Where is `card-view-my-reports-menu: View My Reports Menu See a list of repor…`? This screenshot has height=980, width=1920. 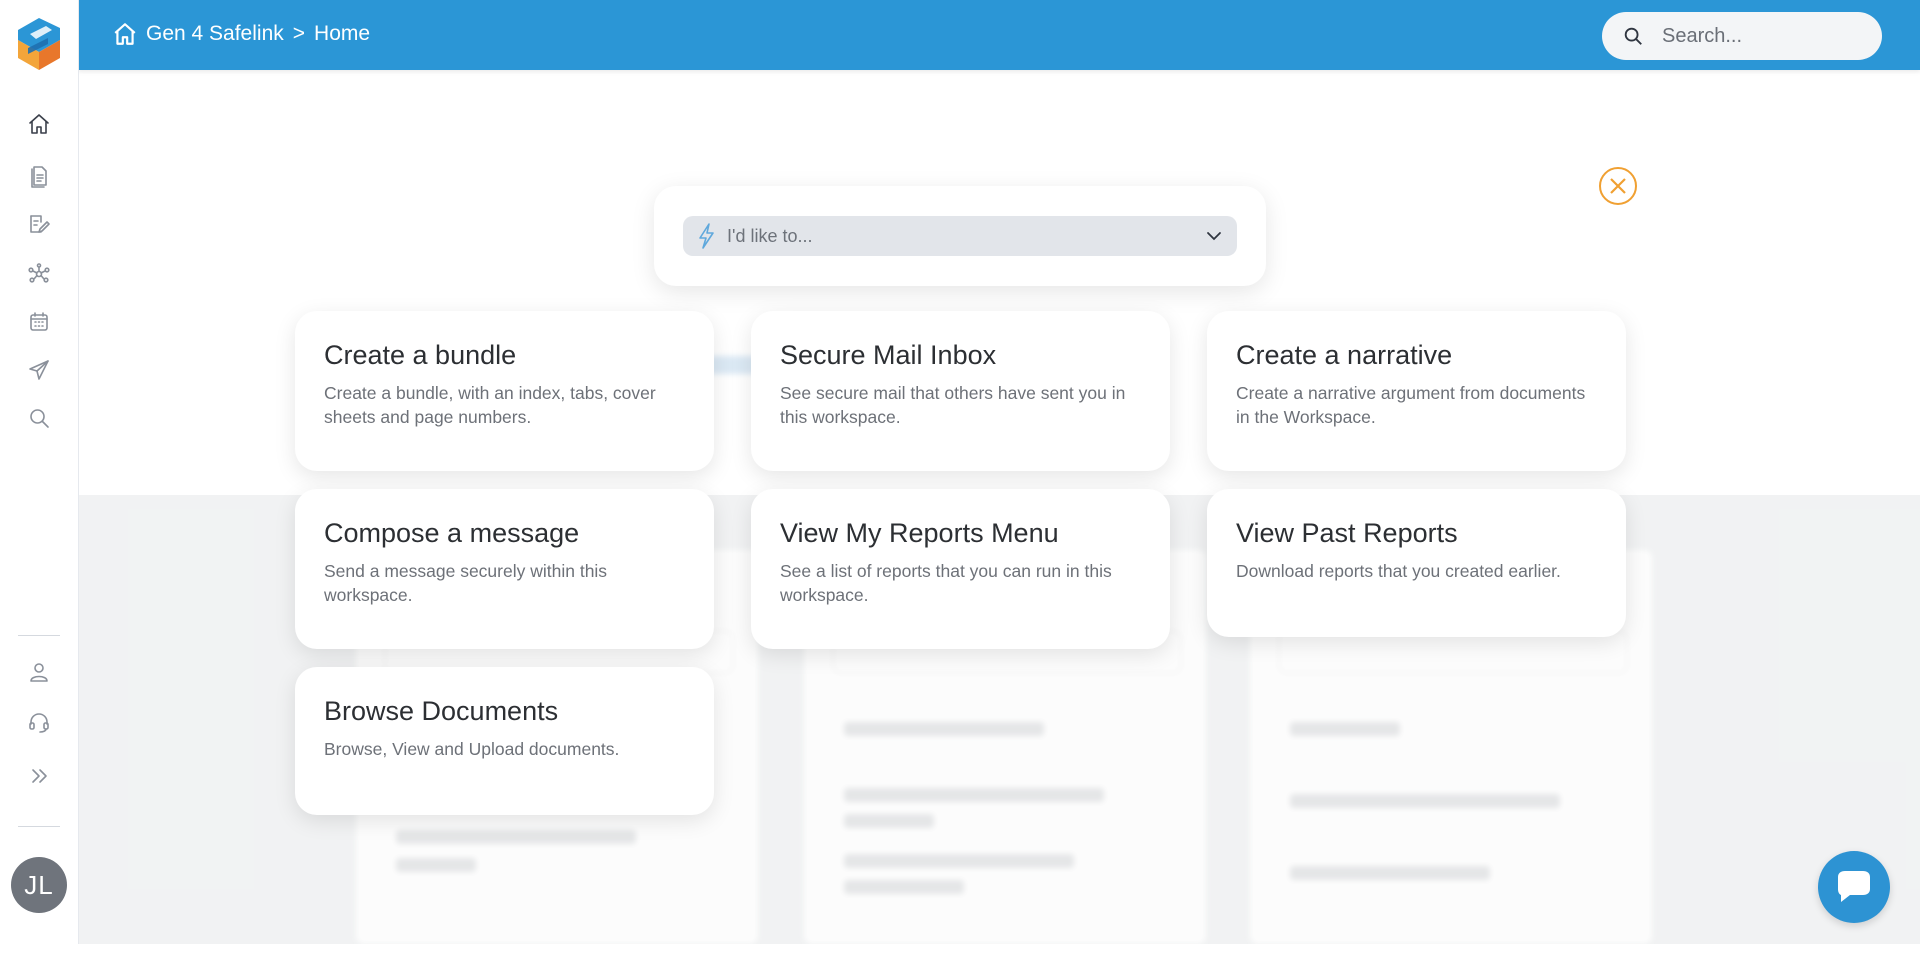 card-view-my-reports-menu: View My Reports Menu See a list of repor… is located at coordinates (960, 569).